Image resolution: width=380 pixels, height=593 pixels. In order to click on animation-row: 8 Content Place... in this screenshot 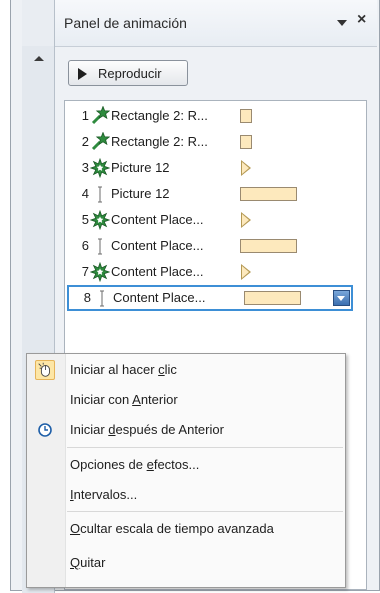, I will do `click(210, 298)`.